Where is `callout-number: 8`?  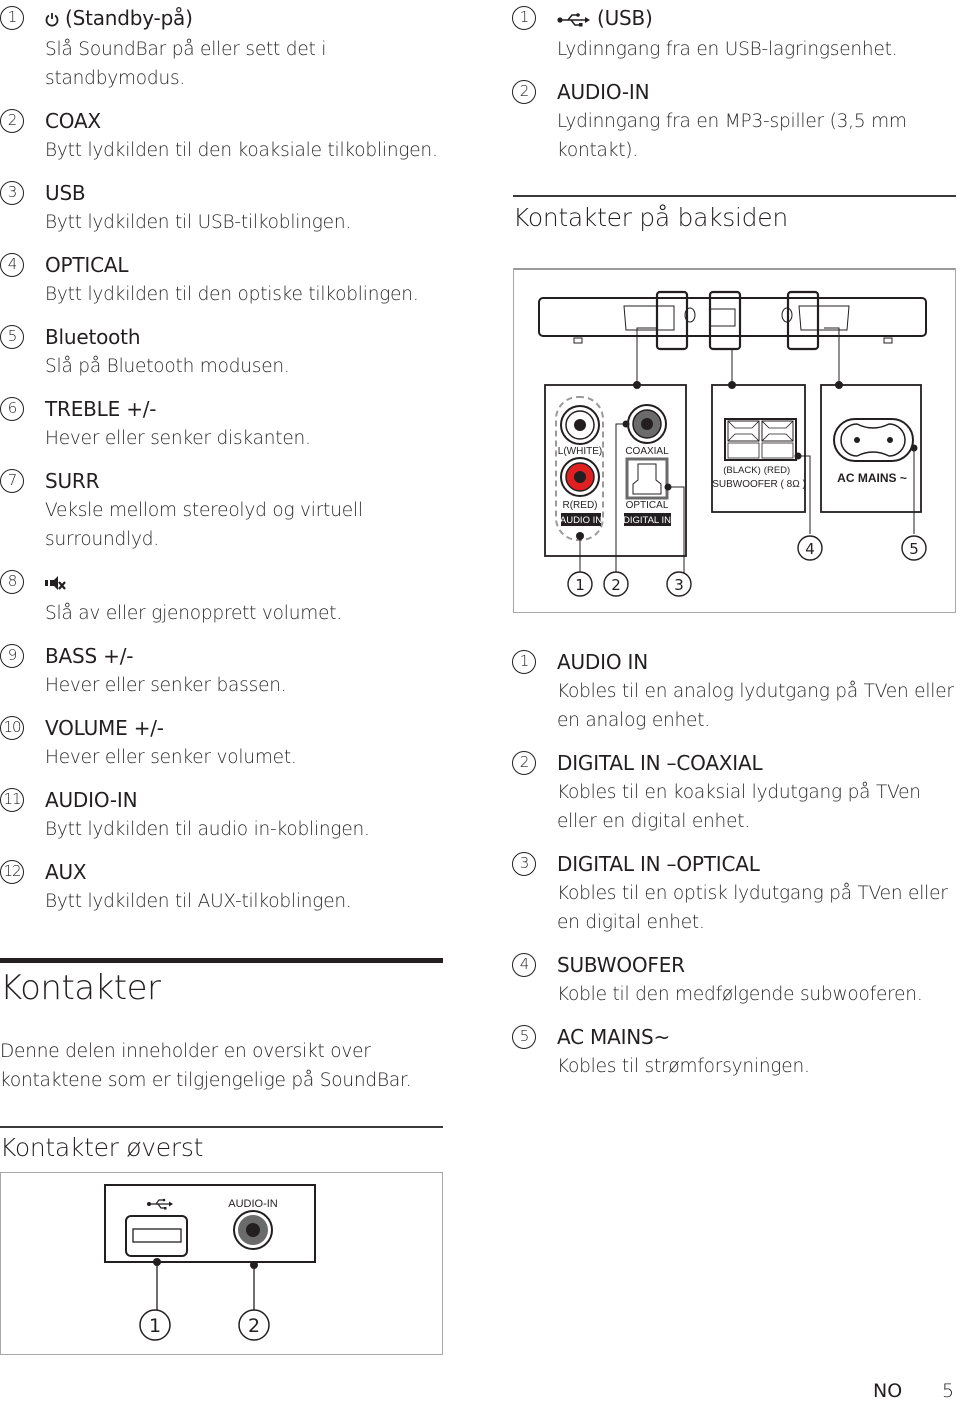 callout-number: 8 is located at coordinates (12, 582).